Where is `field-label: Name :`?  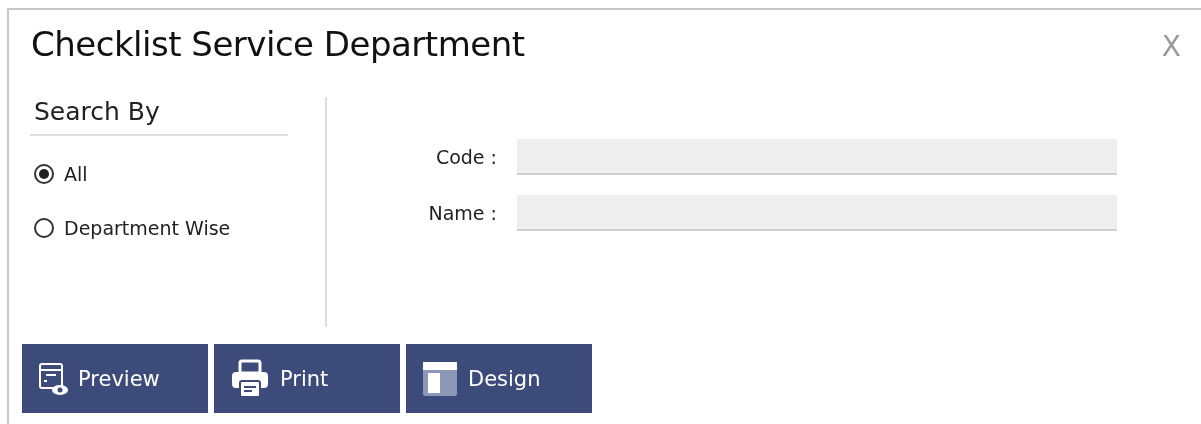
field-label: Name : is located at coordinates (462, 213).